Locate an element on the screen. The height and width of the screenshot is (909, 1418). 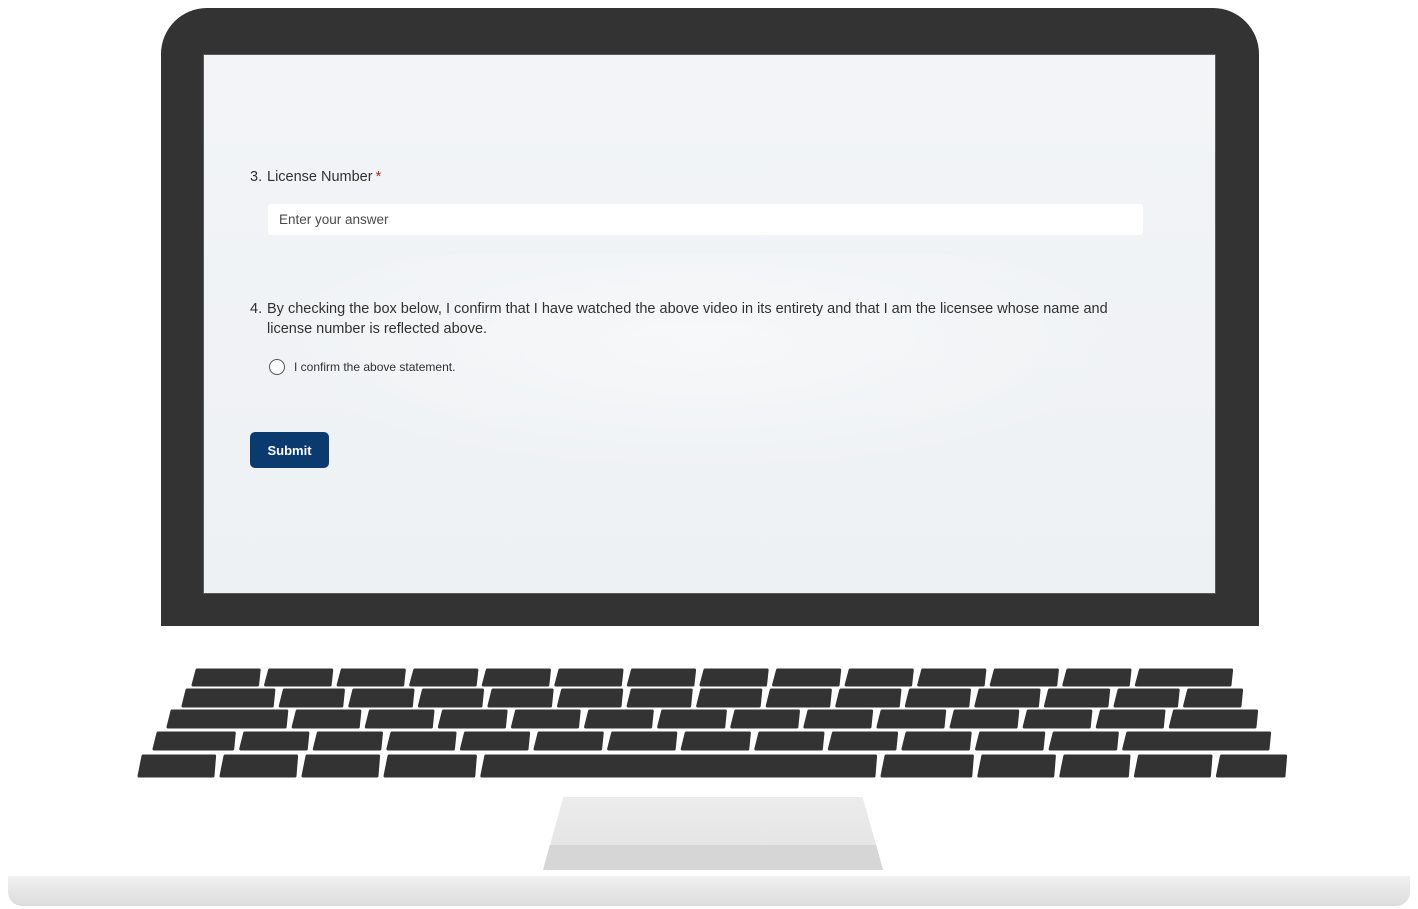
required-asterisk: * is located at coordinates (378, 177).